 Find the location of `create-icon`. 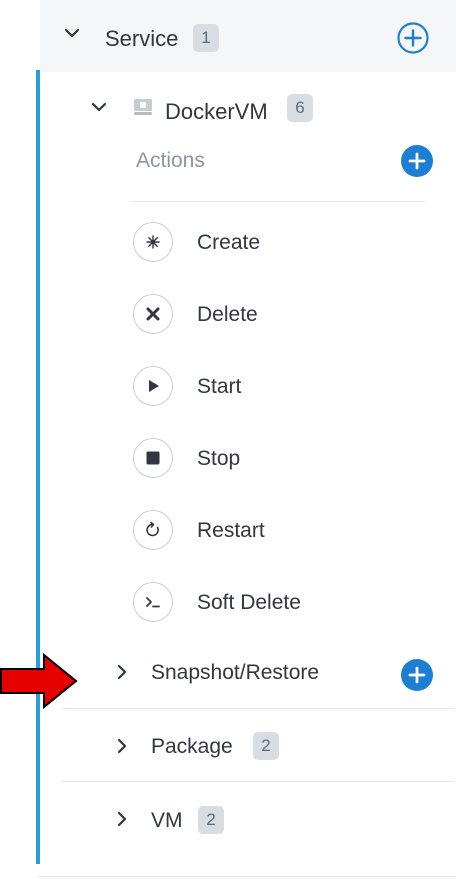

create-icon is located at coordinates (153, 242).